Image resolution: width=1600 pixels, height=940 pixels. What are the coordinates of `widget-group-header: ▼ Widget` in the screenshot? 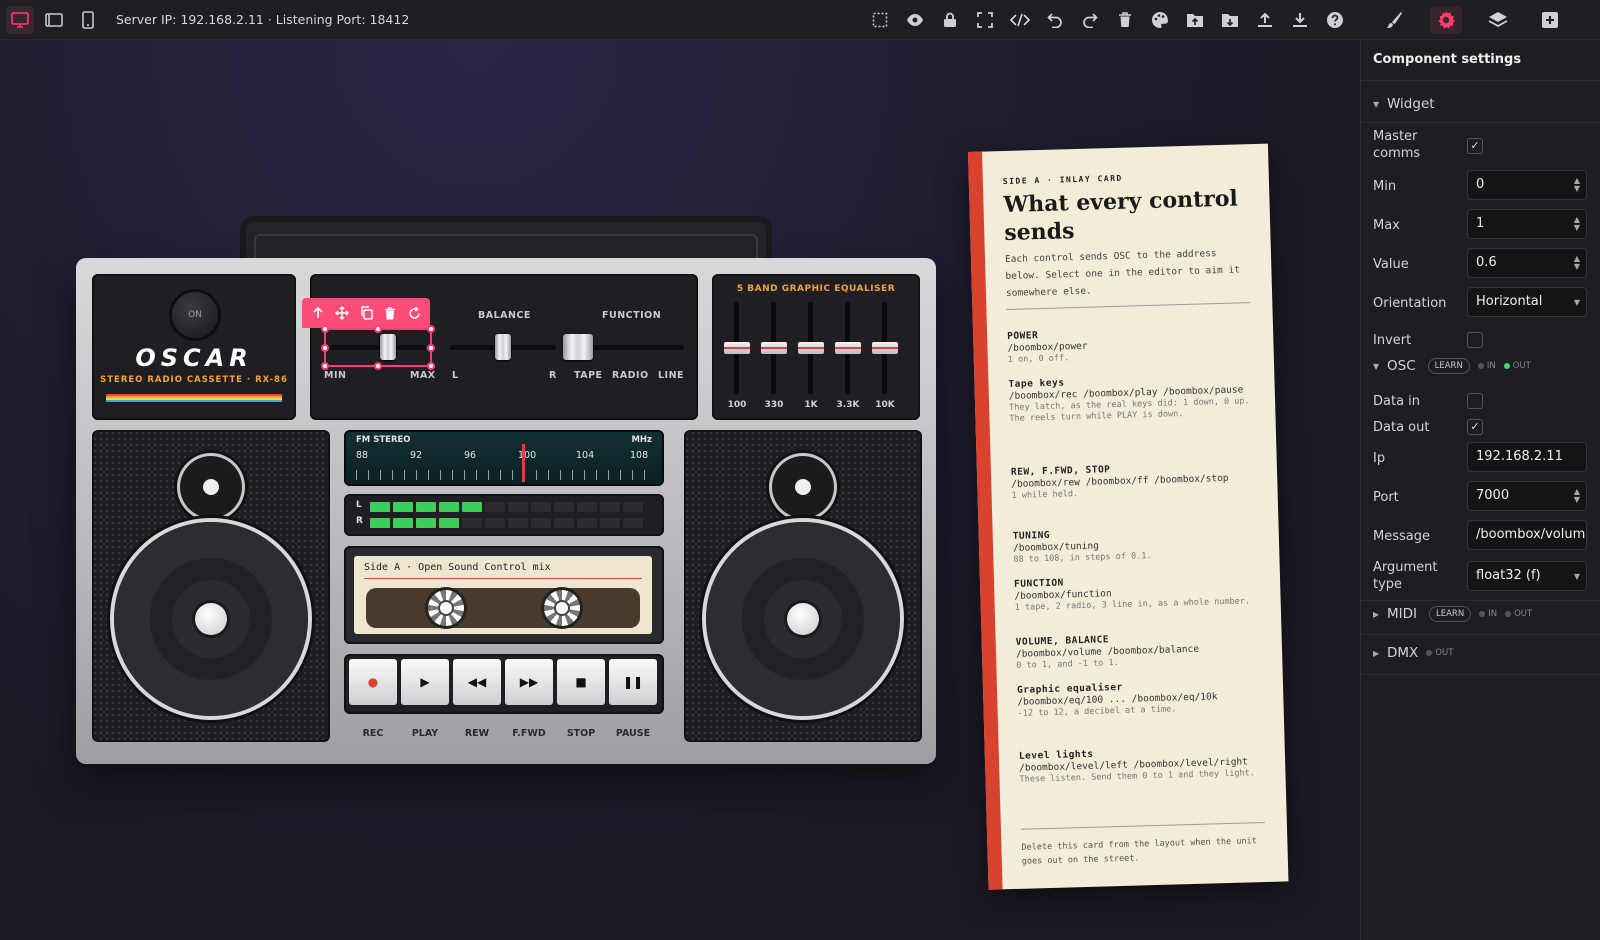 It's located at (1404, 104).